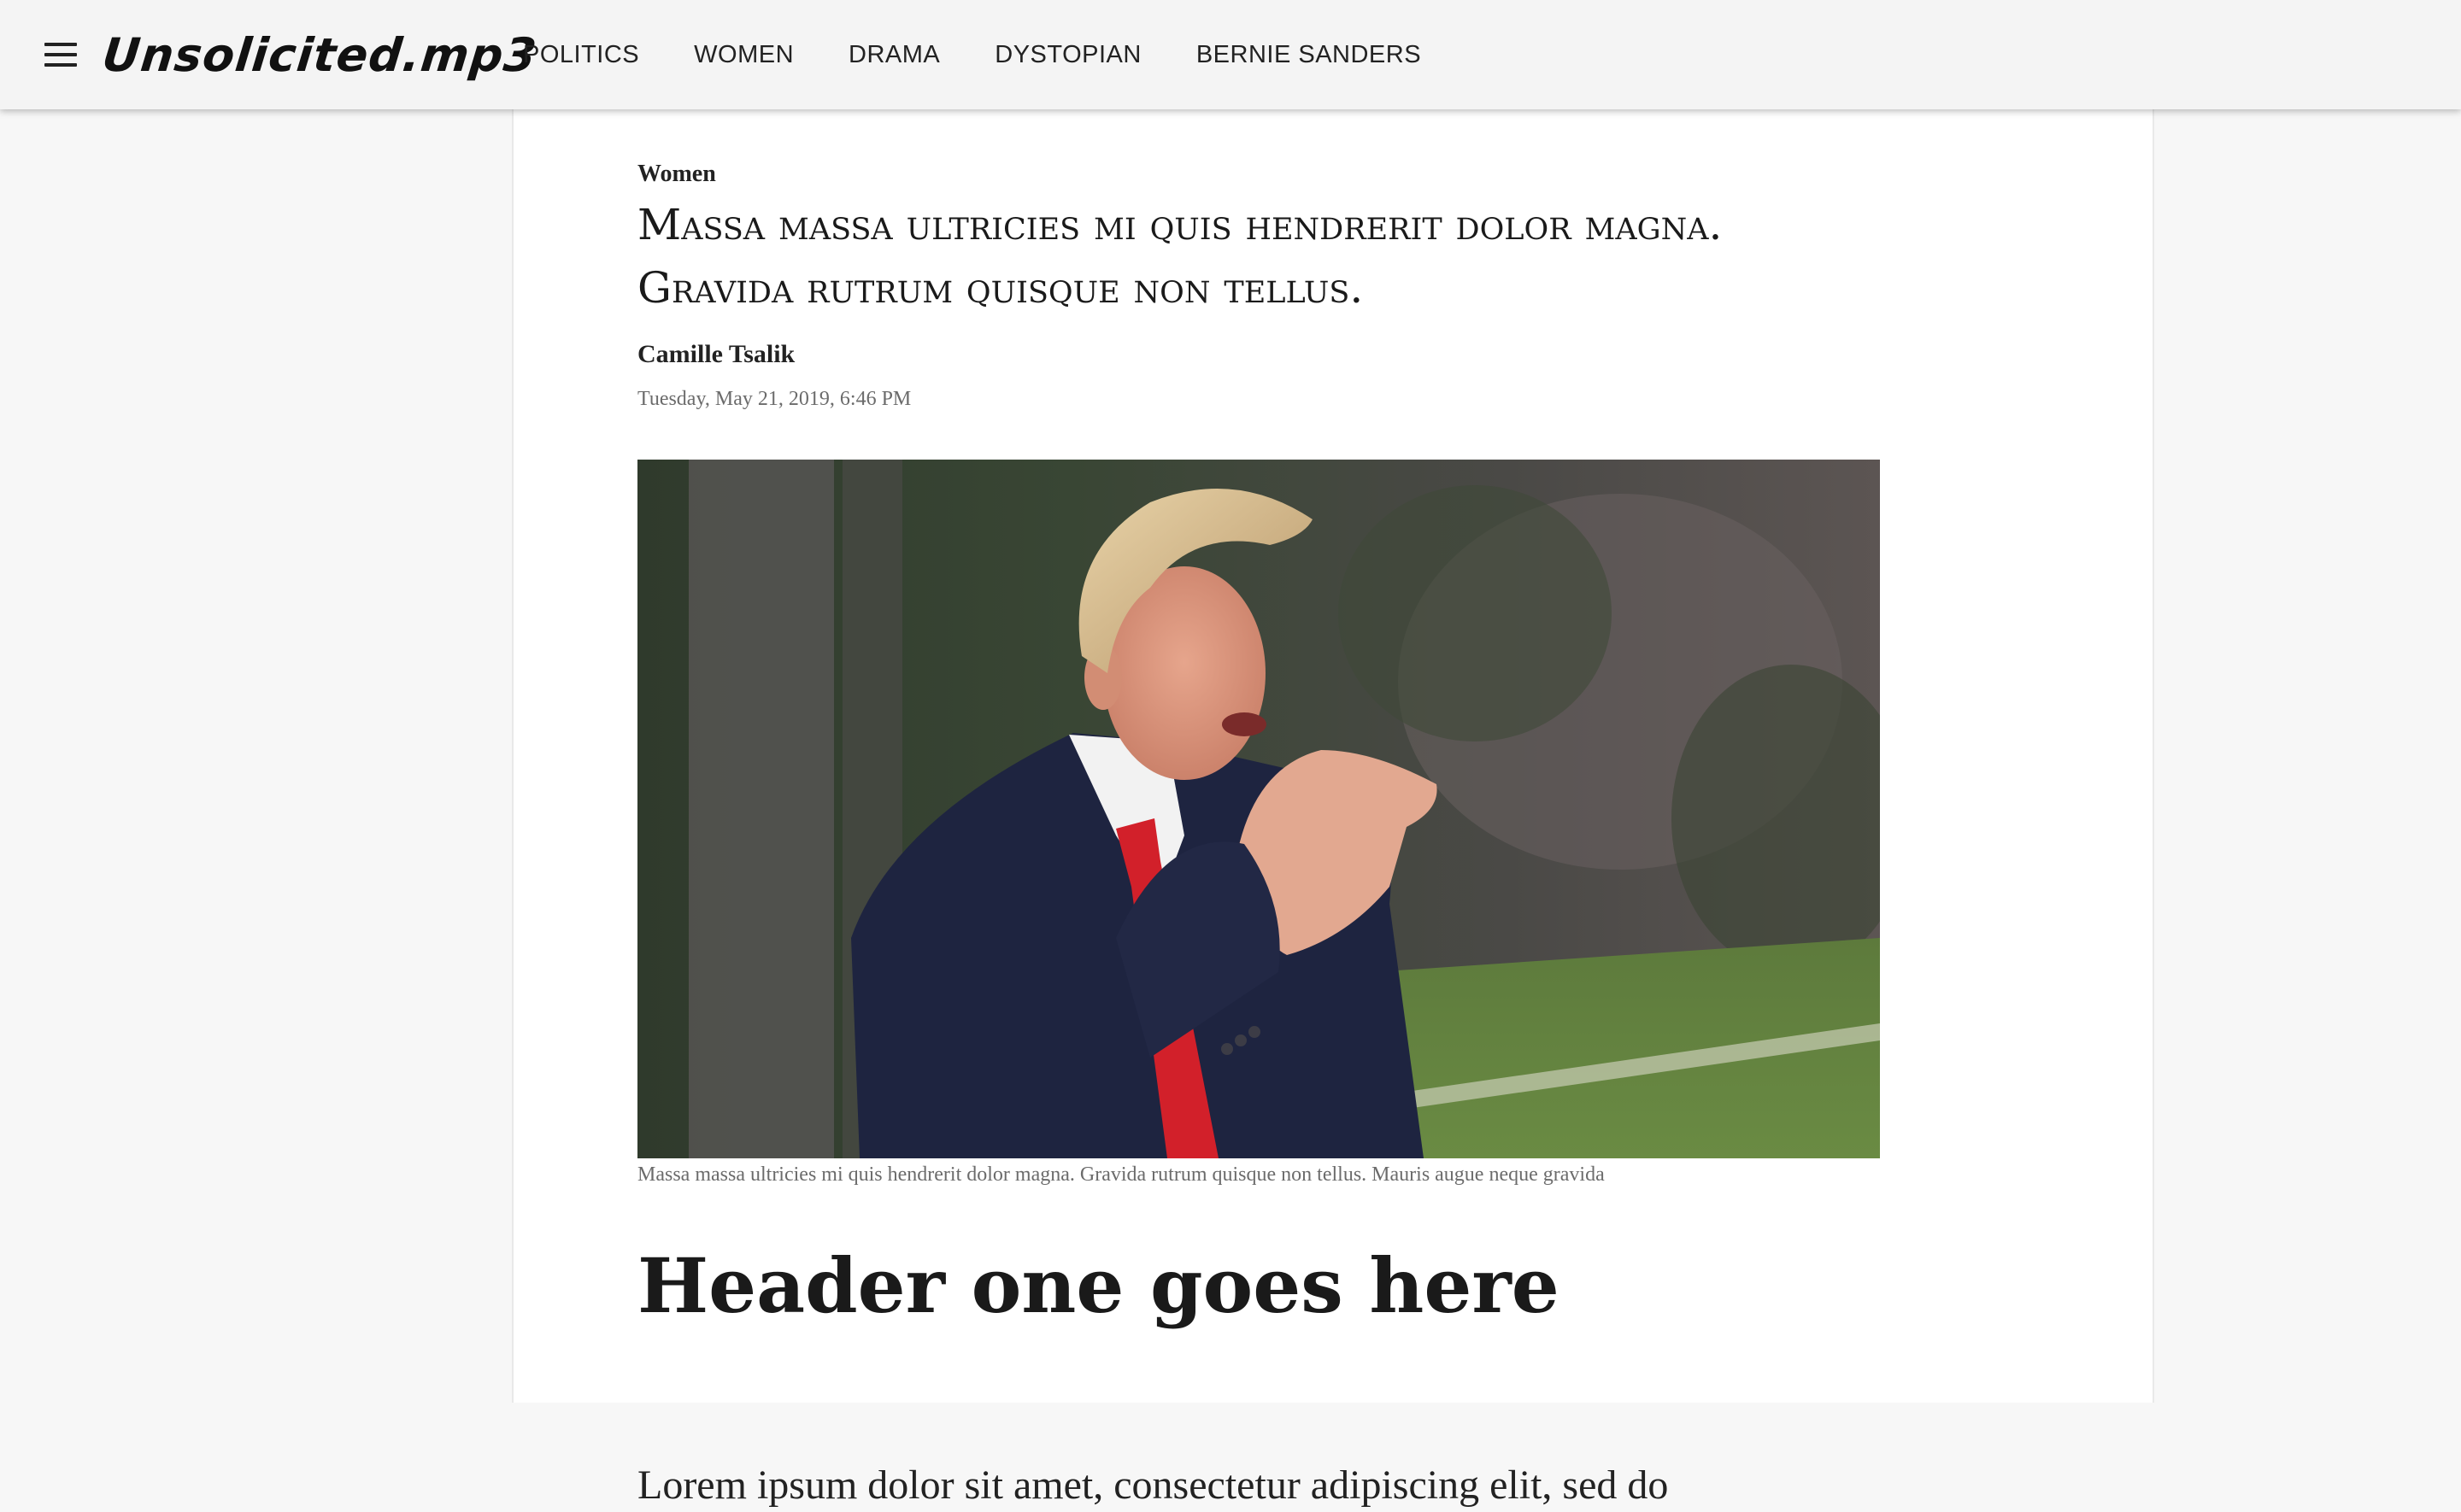  I want to click on site-logo: Unsolicited.mp3, so click(319, 56).